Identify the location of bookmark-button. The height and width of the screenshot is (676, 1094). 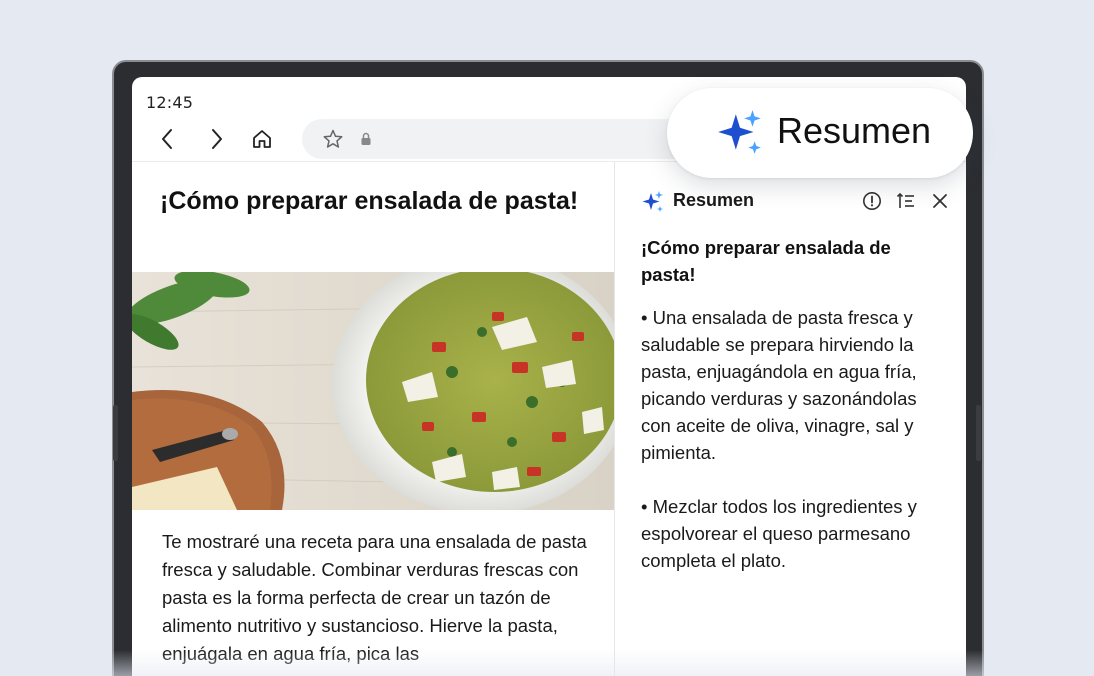
(333, 141).